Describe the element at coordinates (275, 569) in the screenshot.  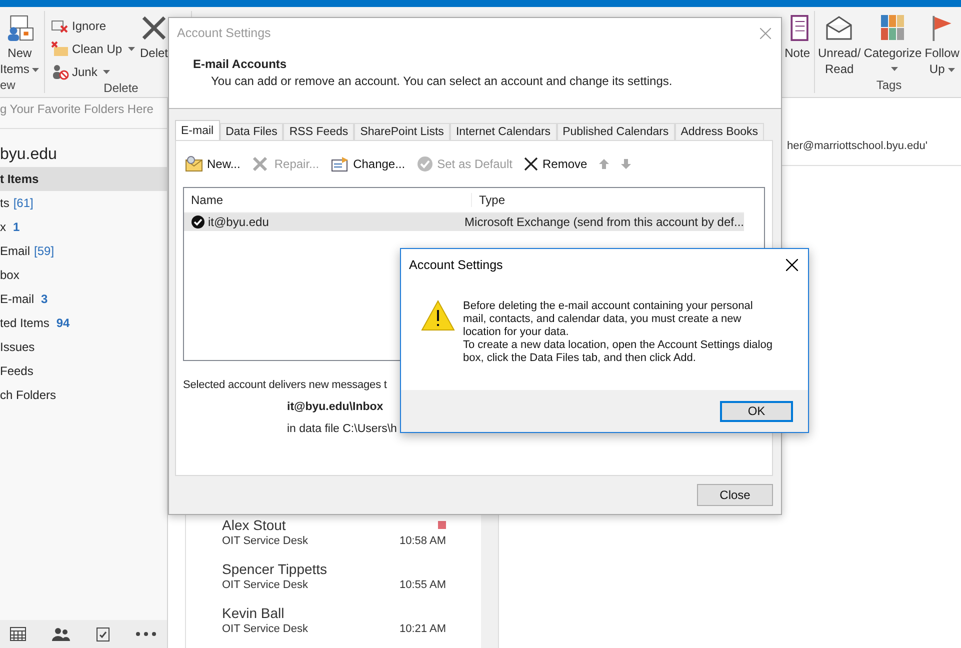
I see `message-sender: Spencer Tippetts` at that location.